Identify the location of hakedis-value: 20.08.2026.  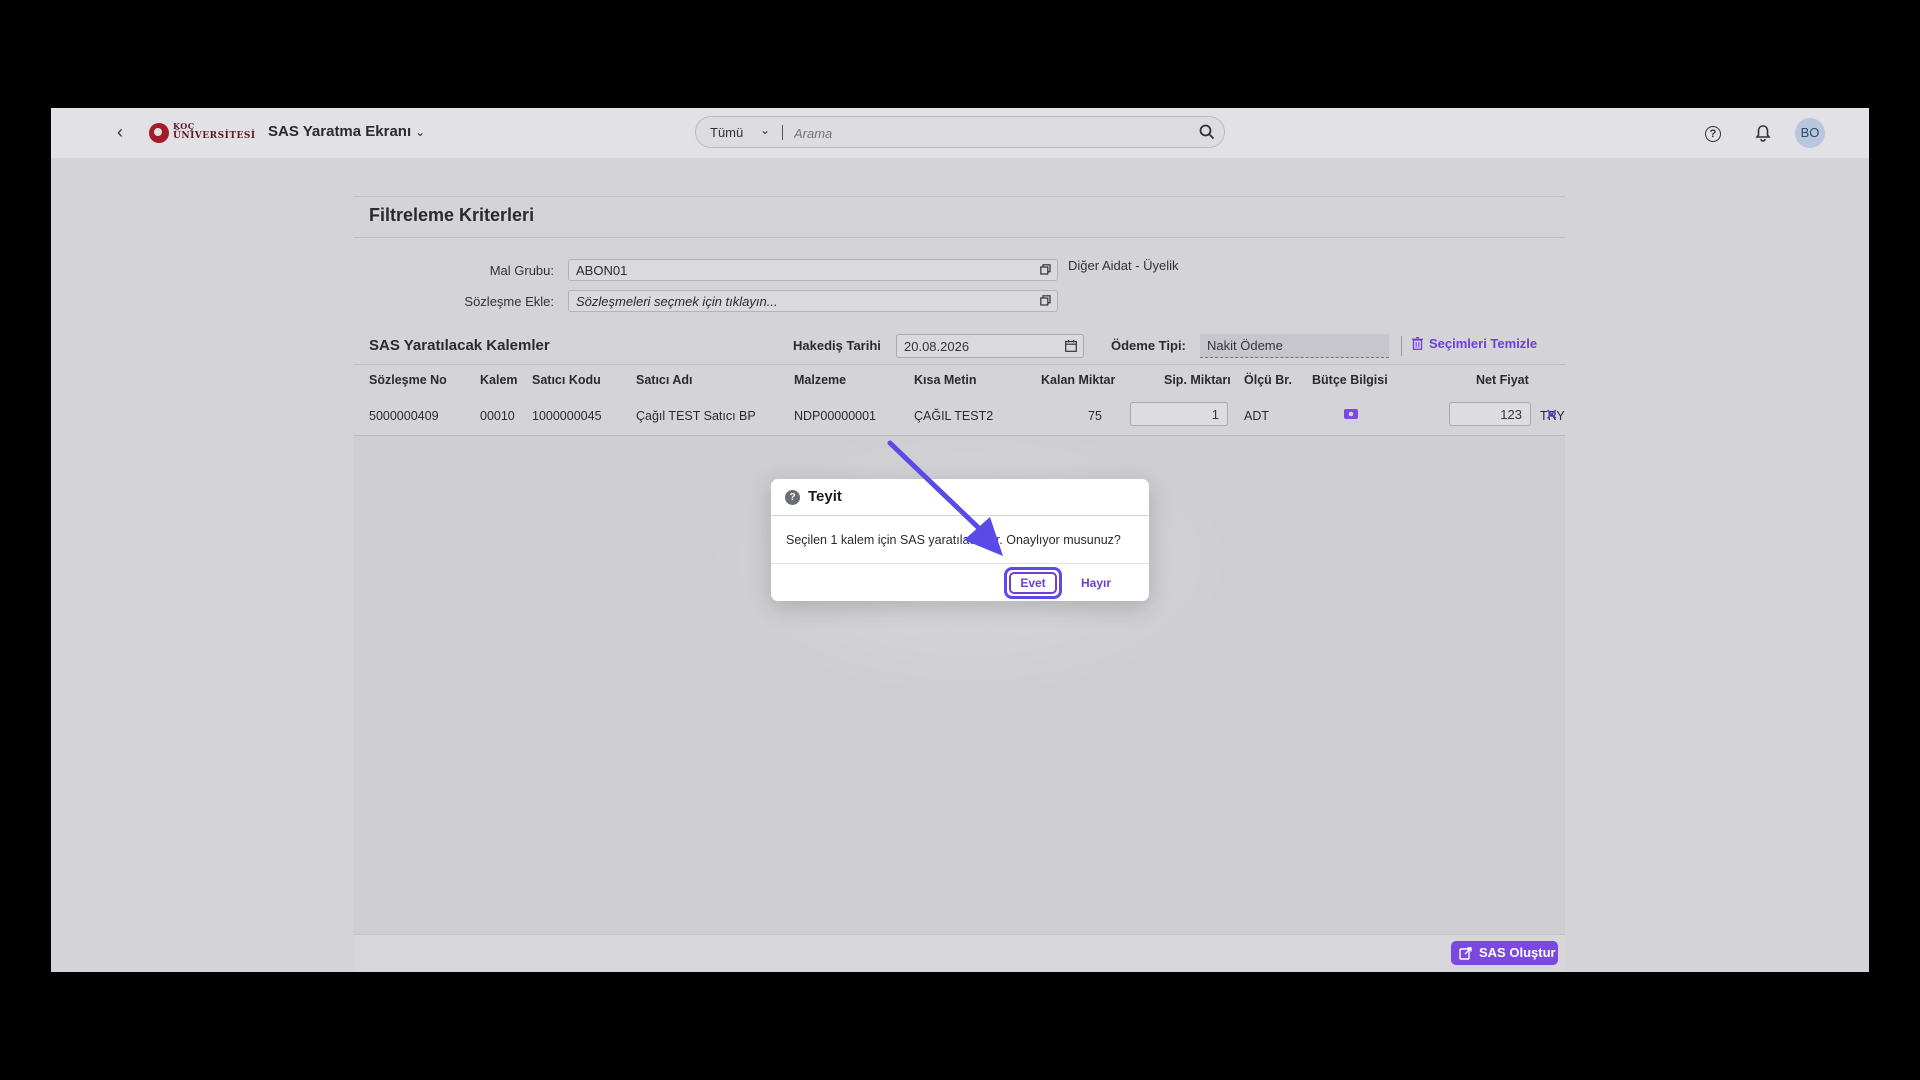
(937, 346).